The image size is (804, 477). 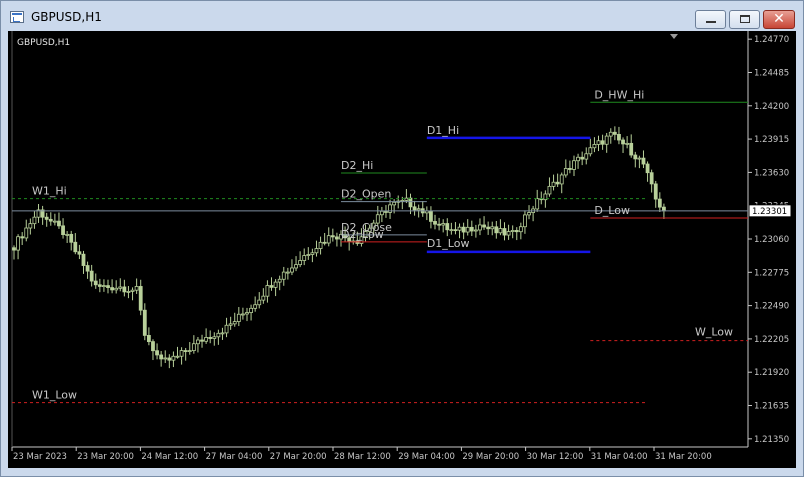 What do you see at coordinates (555, 457) in the screenshot?
I see `x-tick-label: 30 Mar 12:00` at bounding box center [555, 457].